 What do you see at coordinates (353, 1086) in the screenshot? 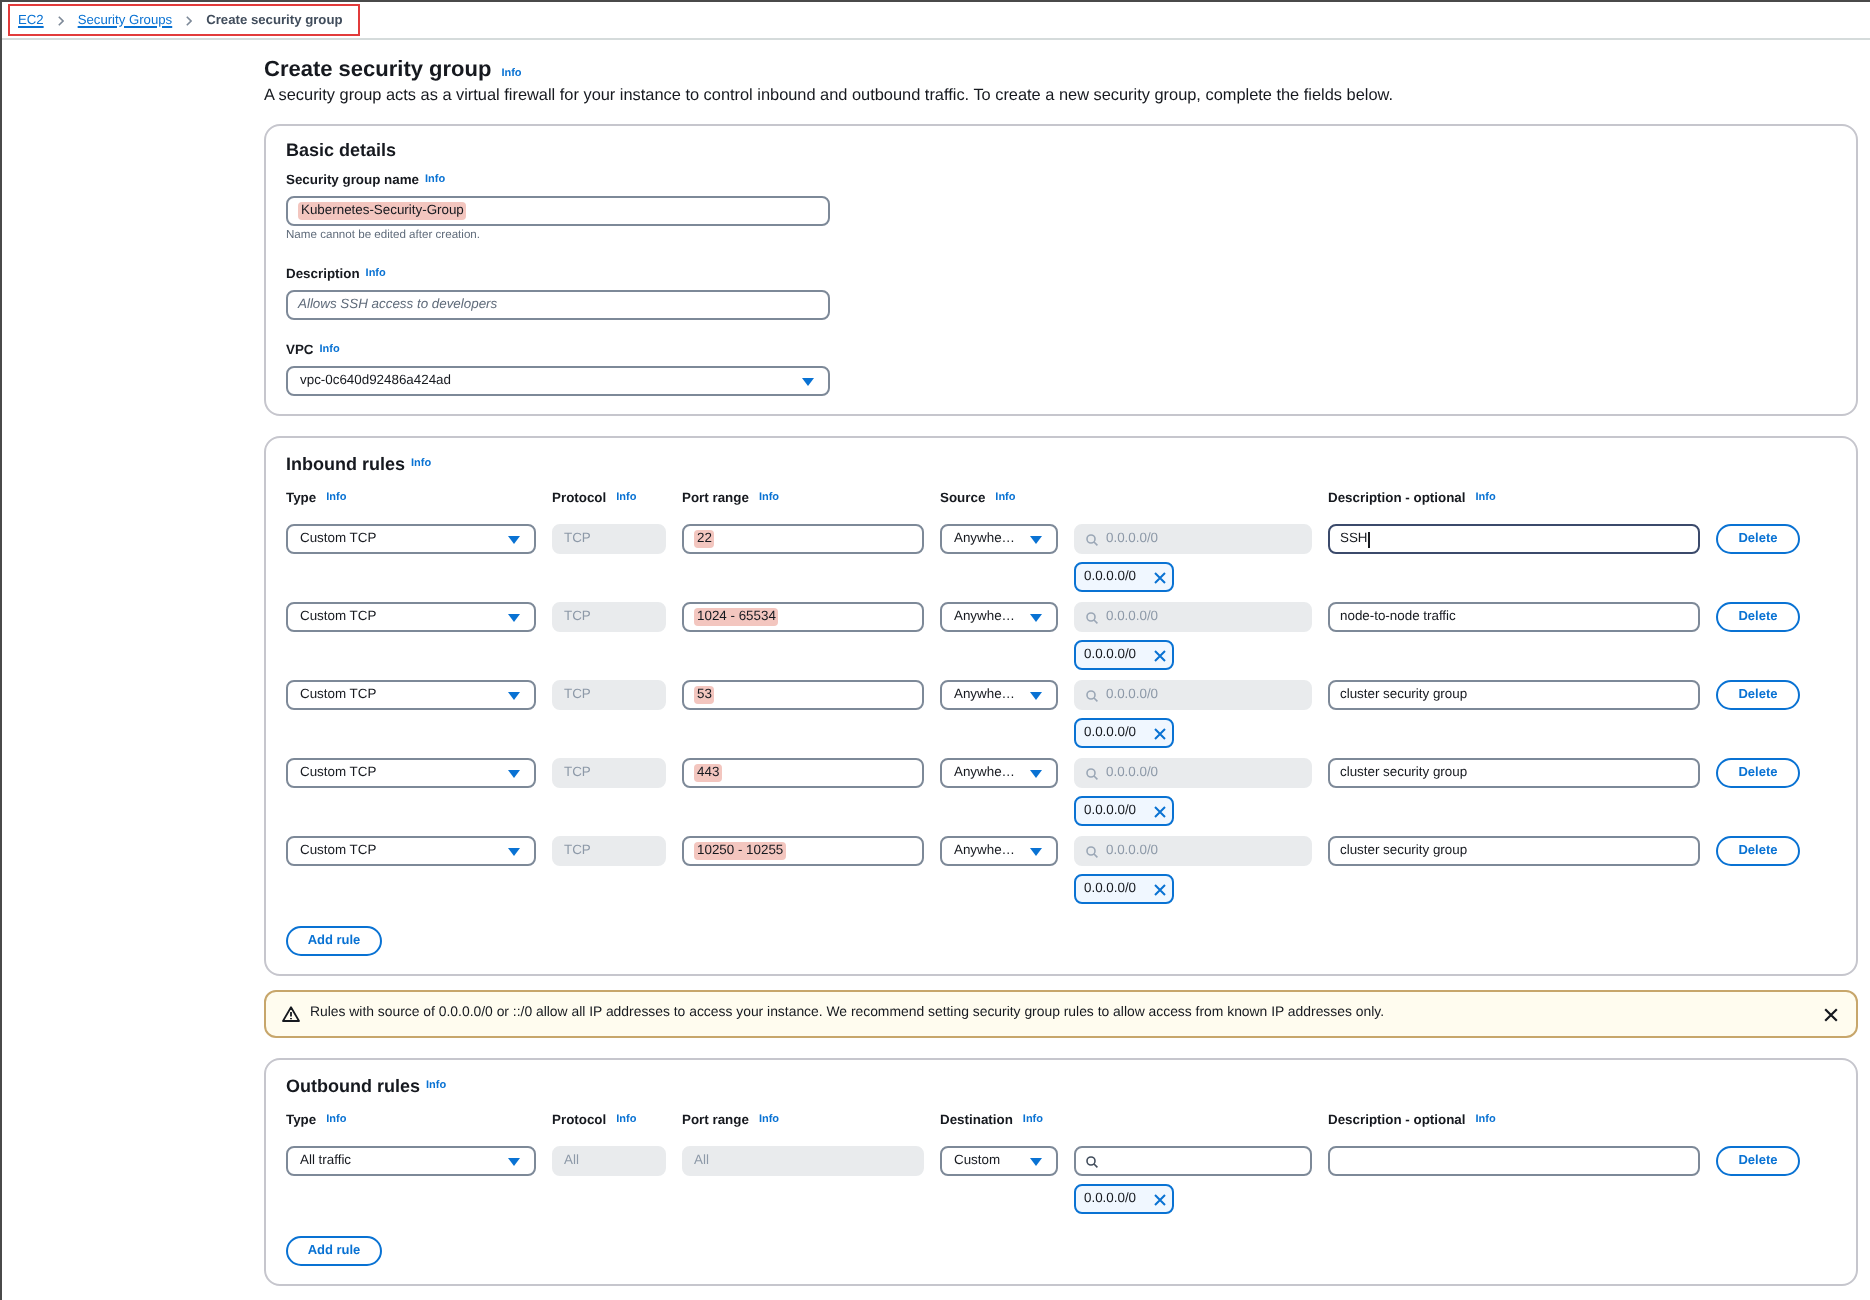
I see `section-title: Outbound rules` at bounding box center [353, 1086].